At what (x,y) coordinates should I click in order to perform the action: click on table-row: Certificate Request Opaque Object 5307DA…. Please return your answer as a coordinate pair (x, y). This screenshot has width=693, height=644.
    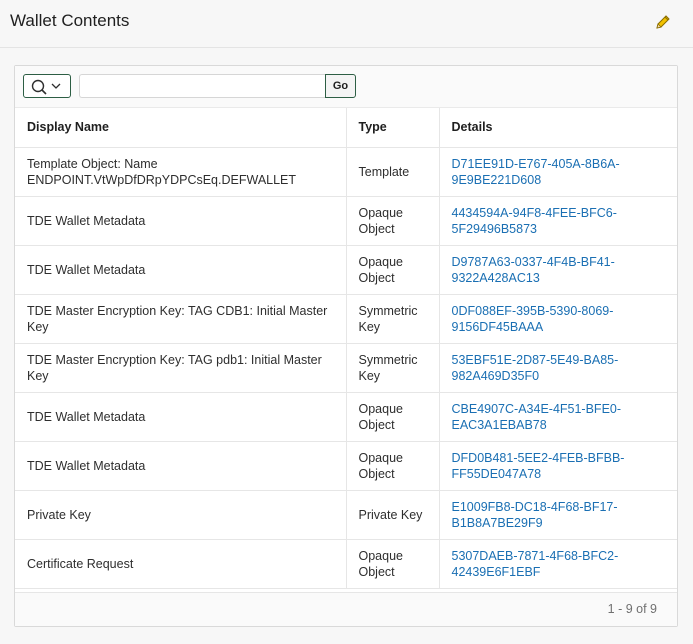
    Looking at the image, I should click on (346, 564).